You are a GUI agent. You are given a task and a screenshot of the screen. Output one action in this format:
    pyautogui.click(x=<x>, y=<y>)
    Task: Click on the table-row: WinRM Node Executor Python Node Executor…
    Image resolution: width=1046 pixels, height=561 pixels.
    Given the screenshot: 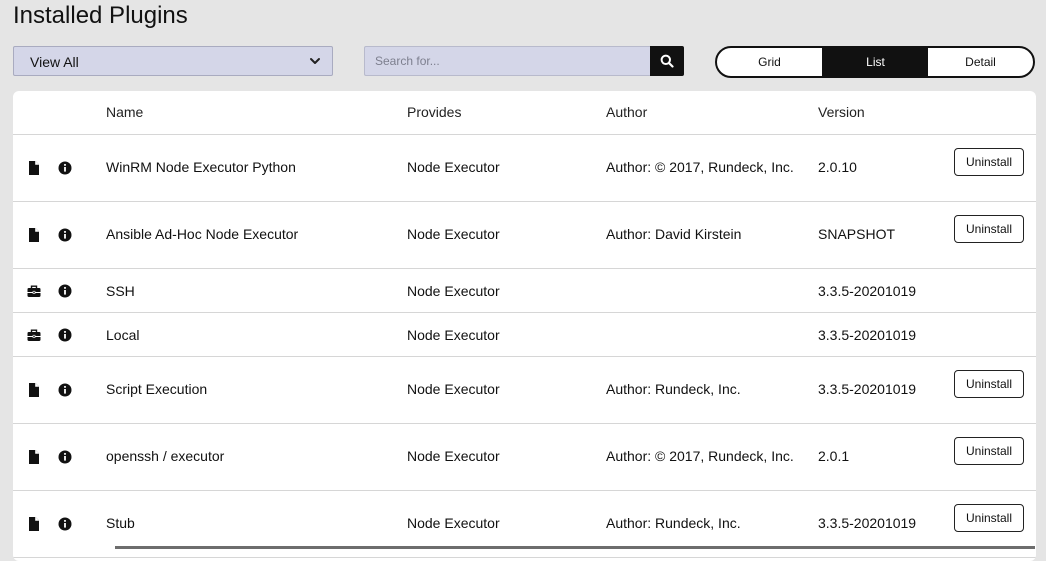 What is the action you would take?
    pyautogui.click(x=524, y=168)
    